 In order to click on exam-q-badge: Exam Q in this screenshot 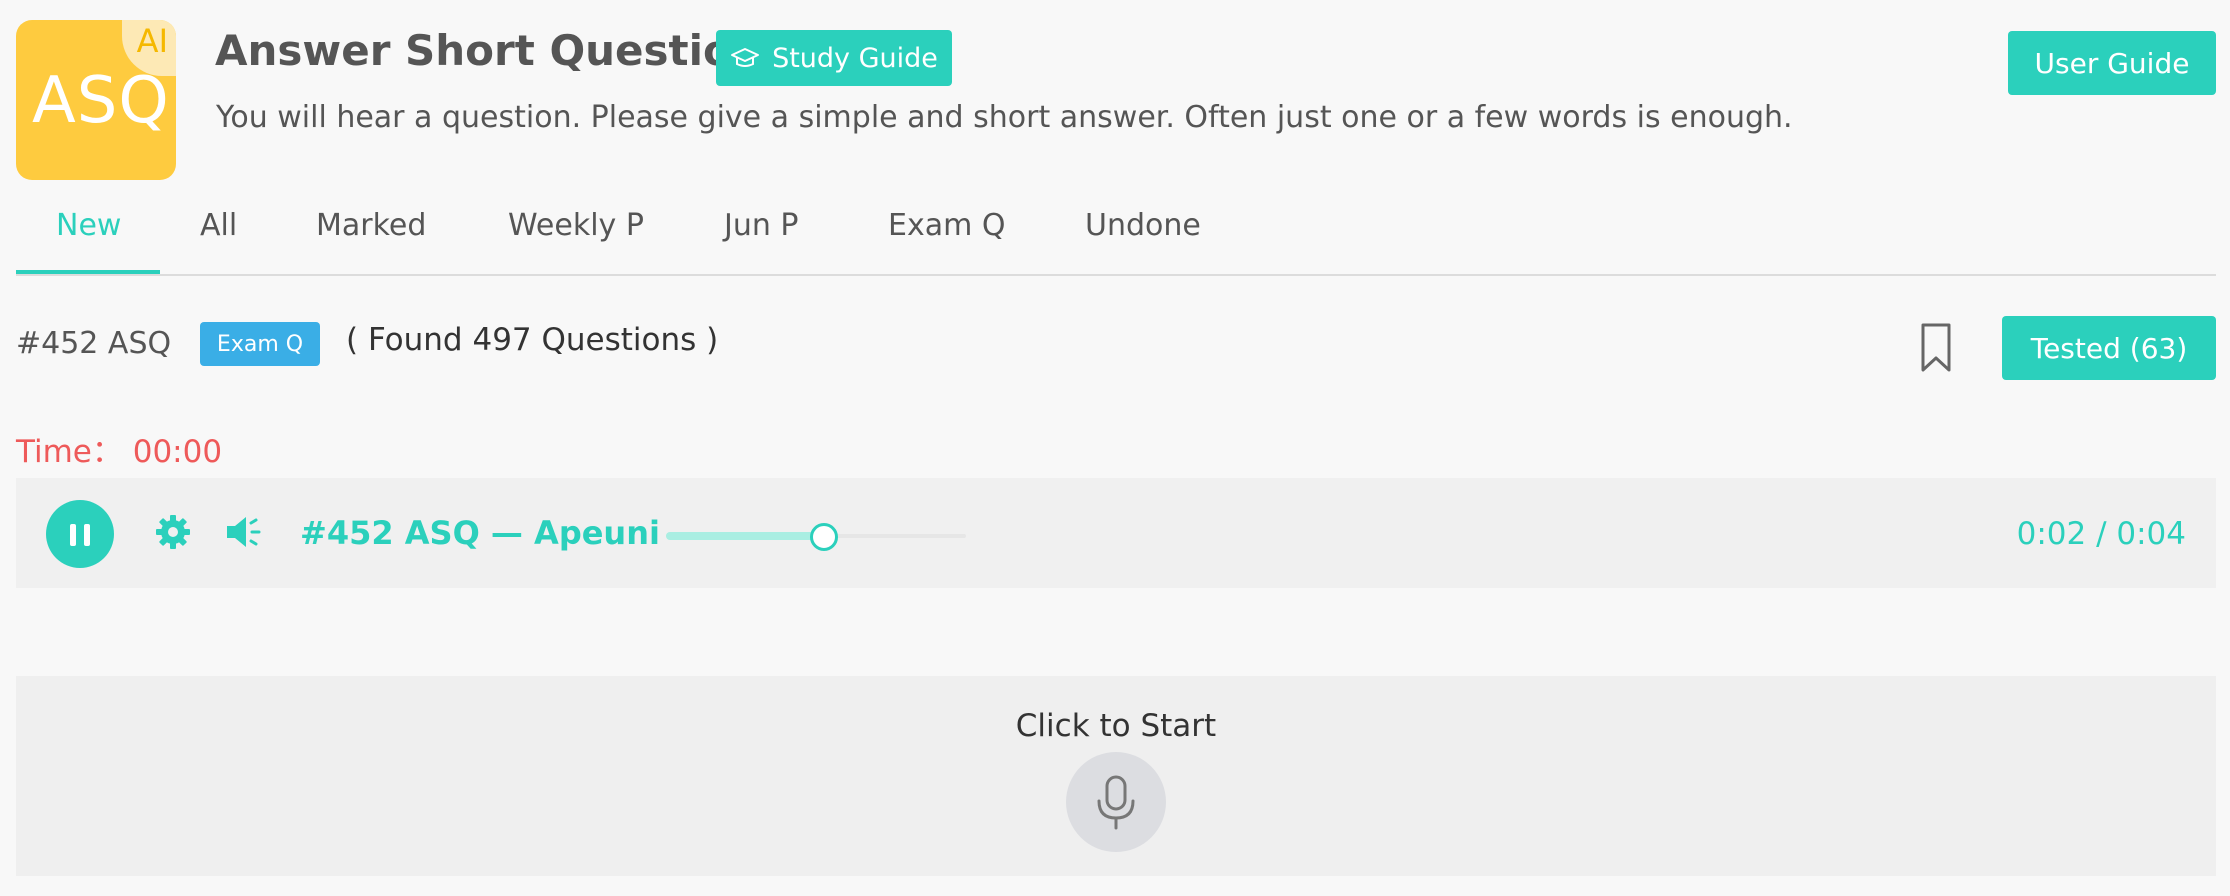, I will do `click(260, 344)`.